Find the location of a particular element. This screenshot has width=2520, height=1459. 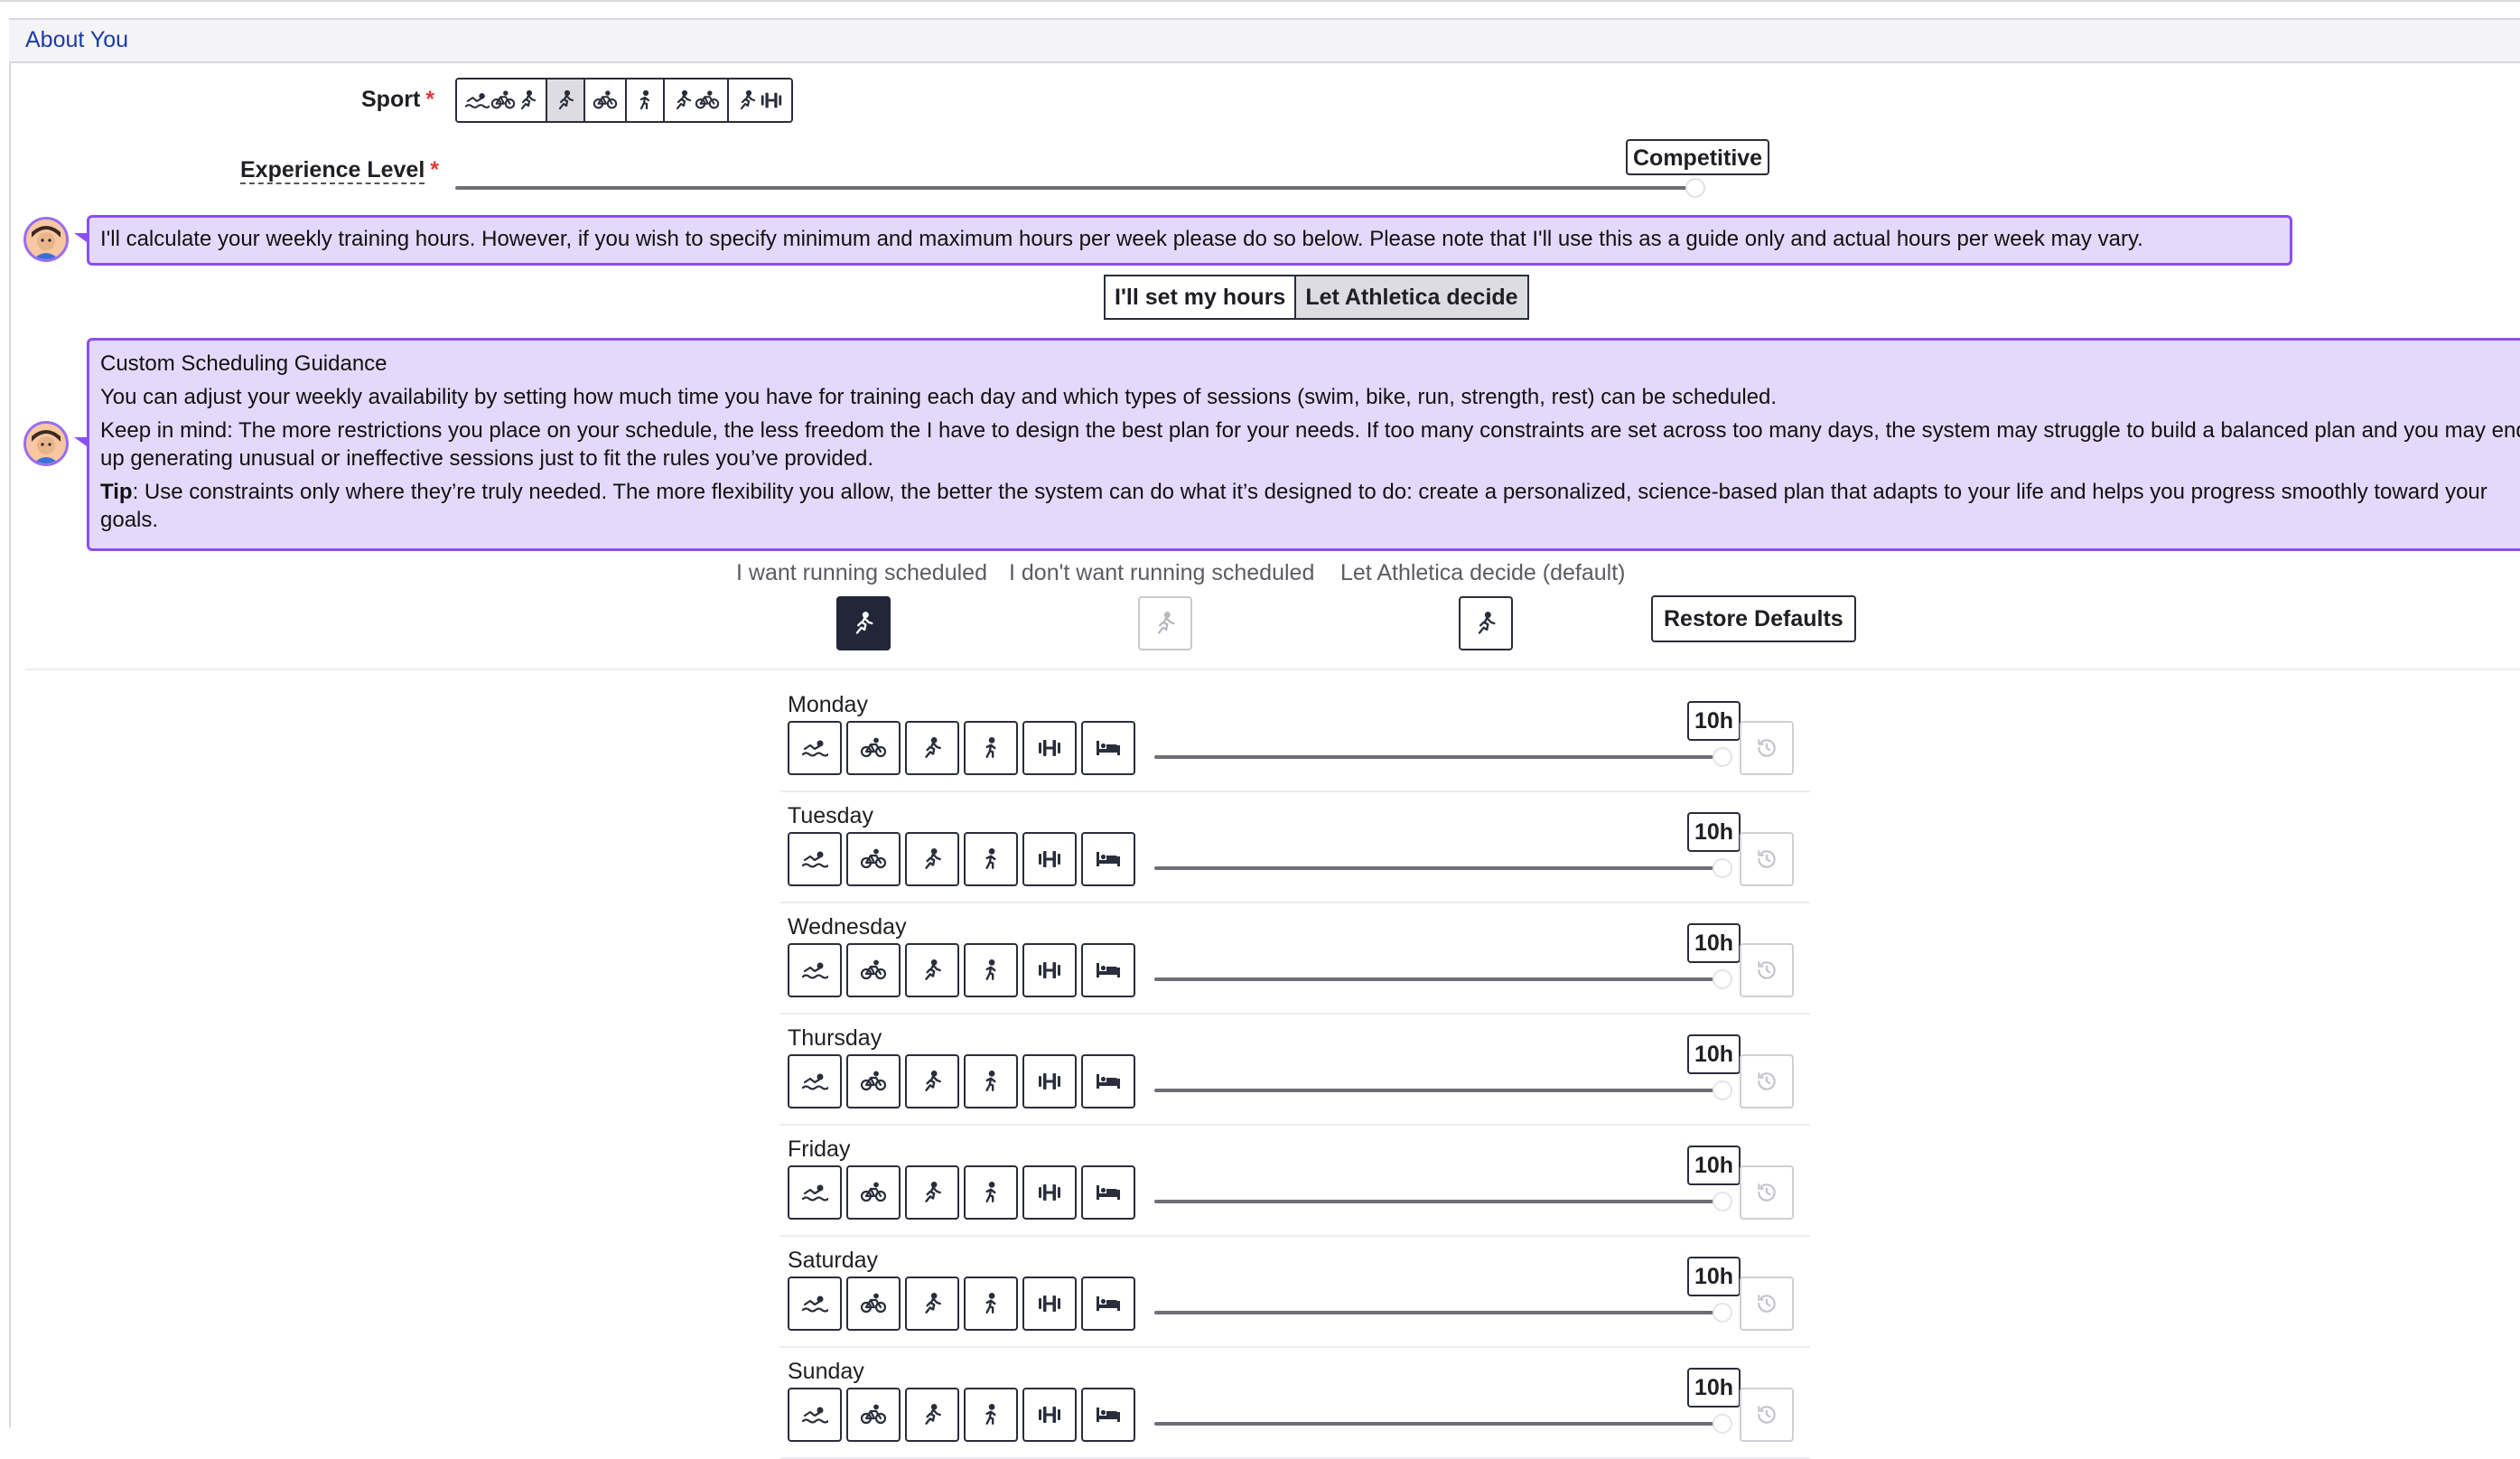

panel-header is located at coordinates (1264, 41).